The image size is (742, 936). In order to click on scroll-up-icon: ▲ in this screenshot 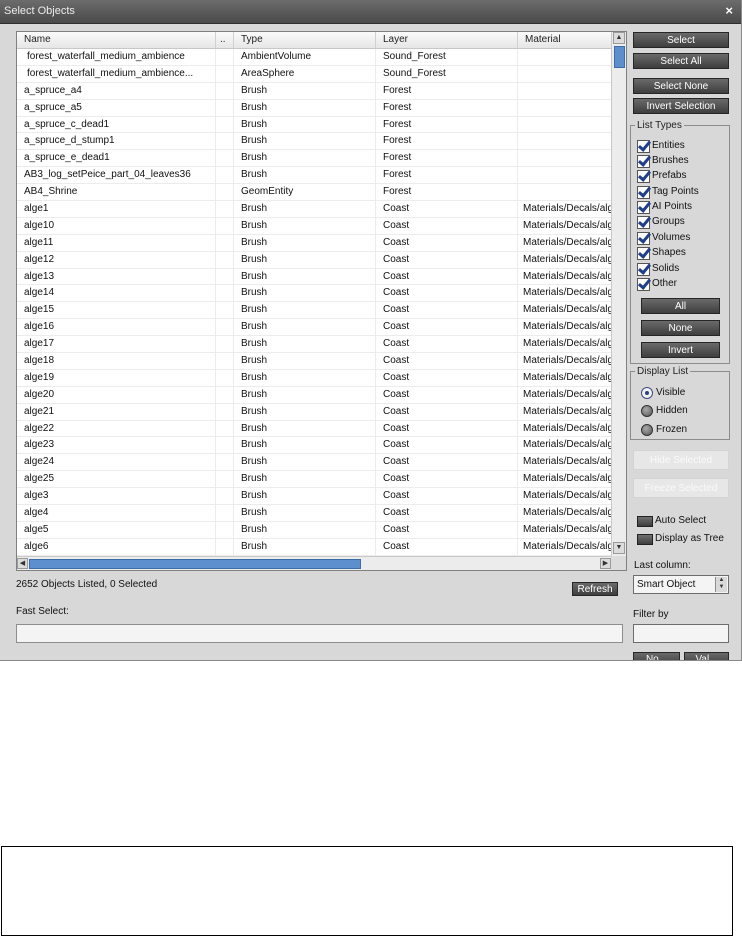, I will do `click(619, 38)`.